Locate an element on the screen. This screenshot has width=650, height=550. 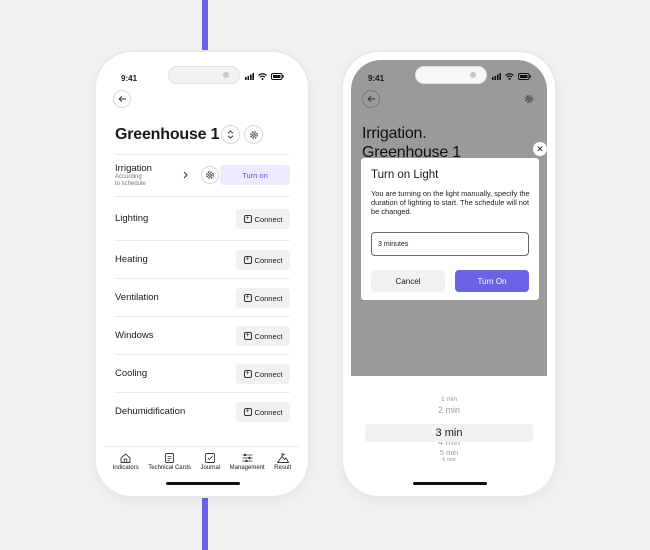
chevron-right-icon is located at coordinates (185, 175).